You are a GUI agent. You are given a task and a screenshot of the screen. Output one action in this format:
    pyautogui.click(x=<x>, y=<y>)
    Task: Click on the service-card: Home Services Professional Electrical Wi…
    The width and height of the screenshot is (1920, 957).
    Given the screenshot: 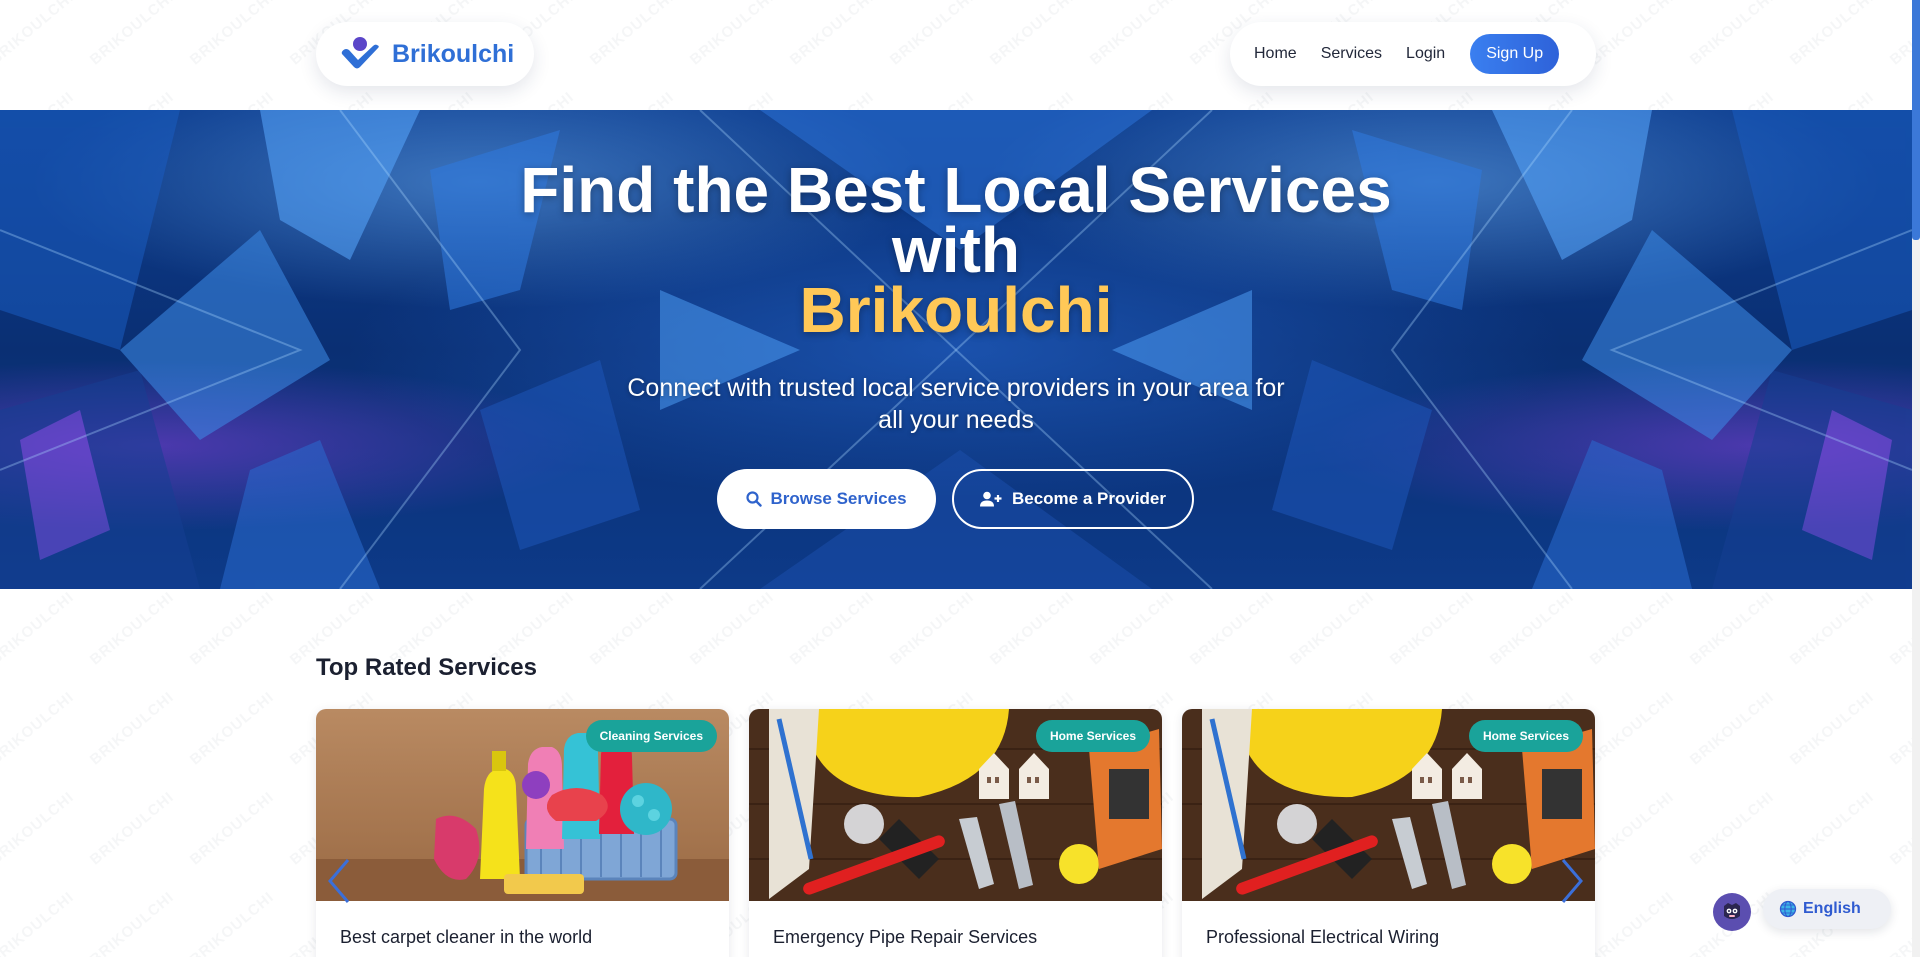 What is the action you would take?
    pyautogui.click(x=1388, y=833)
    